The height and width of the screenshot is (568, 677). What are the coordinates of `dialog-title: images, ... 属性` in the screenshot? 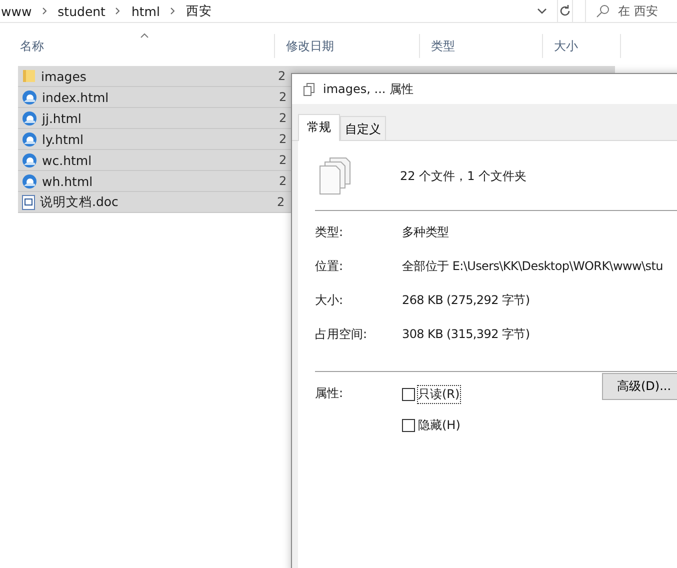 It's located at (368, 89).